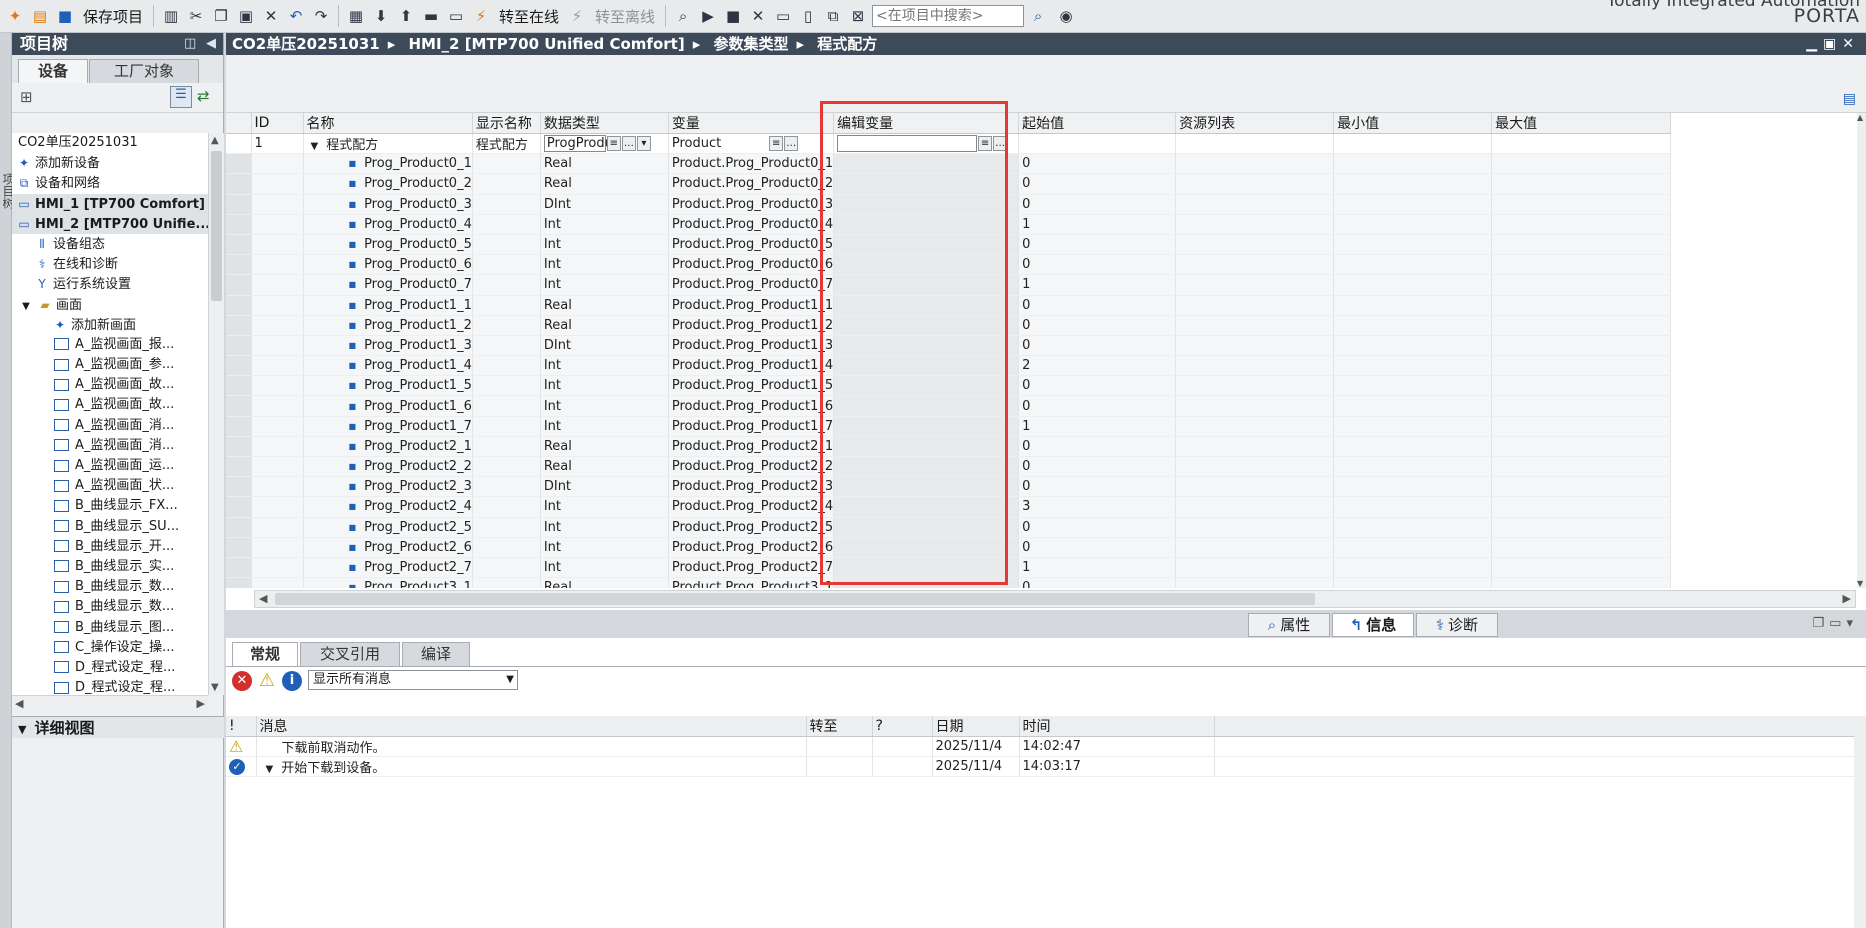 The height and width of the screenshot is (928, 1866). What do you see at coordinates (388, 366) in the screenshot?
I see `cell-name: ■ Prog_Product1_4` at bounding box center [388, 366].